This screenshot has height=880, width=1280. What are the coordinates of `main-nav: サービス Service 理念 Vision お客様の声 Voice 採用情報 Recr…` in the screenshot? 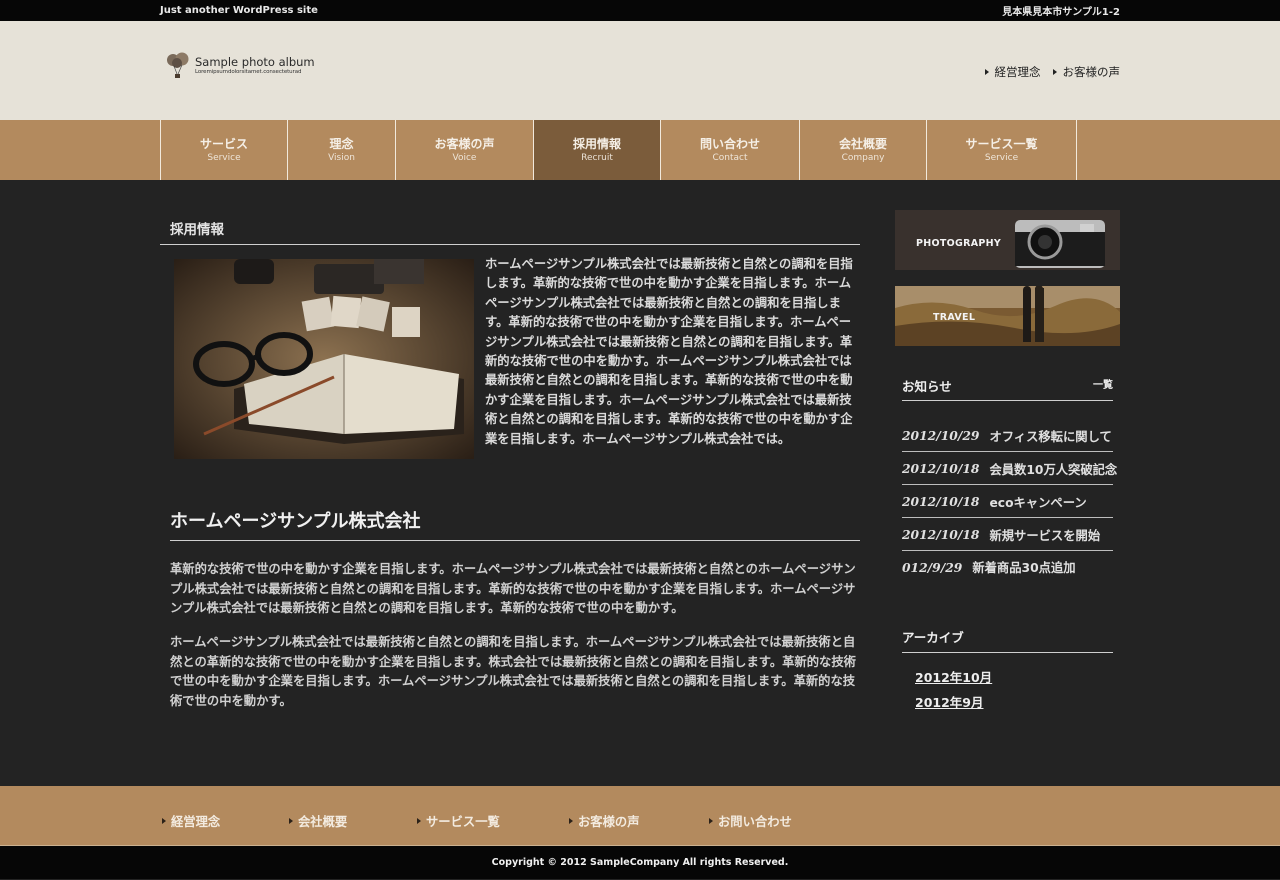 It's located at (640, 150).